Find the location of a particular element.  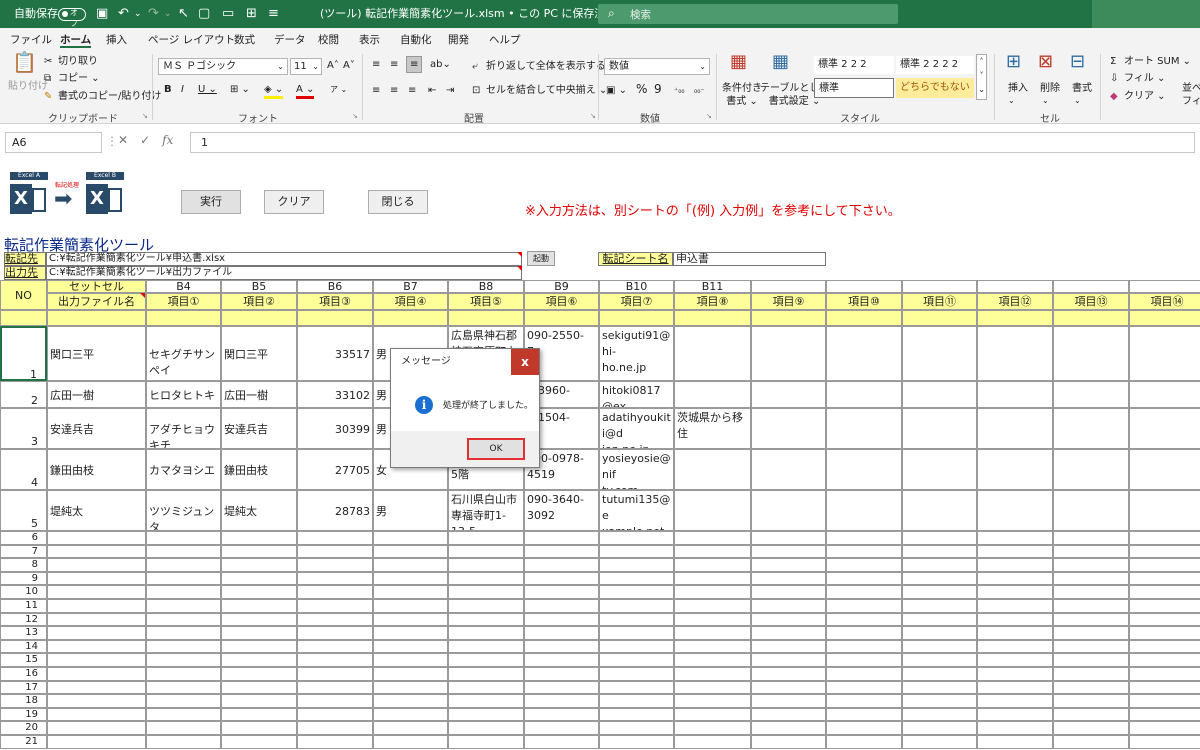

redo-dropdown-icon: ⌄ is located at coordinates (168, 14).